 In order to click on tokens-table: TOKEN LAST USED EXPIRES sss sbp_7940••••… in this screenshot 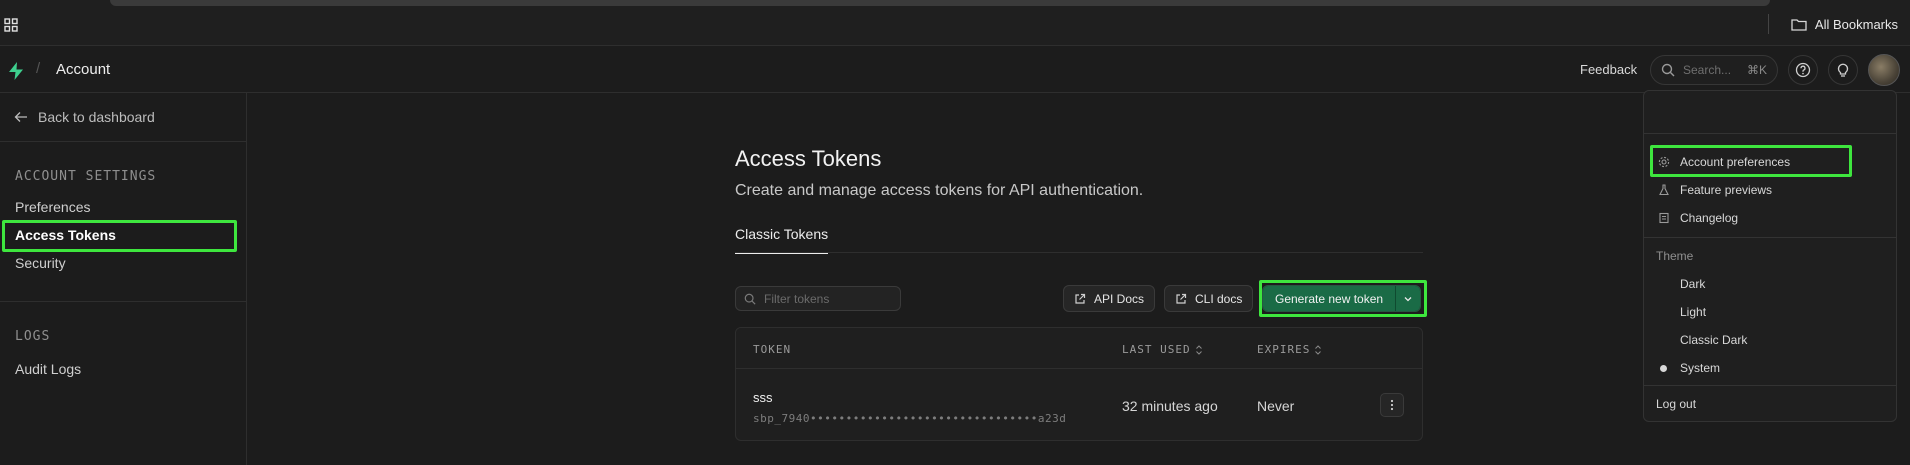, I will do `click(1079, 384)`.